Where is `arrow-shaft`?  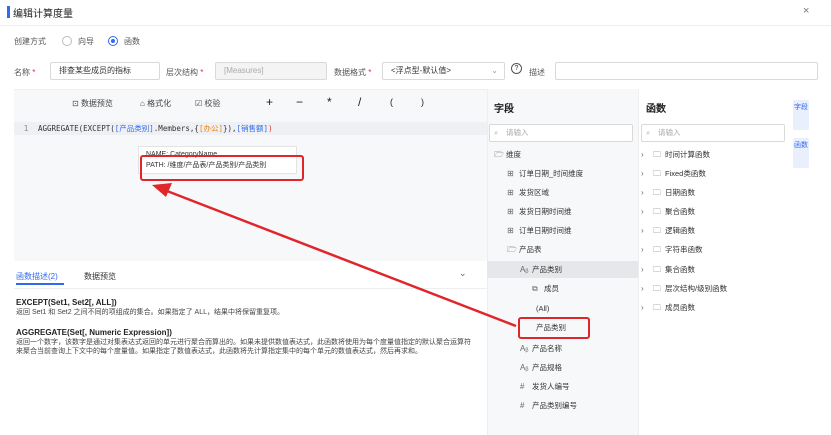
arrow-shaft is located at coordinates (341, 258).